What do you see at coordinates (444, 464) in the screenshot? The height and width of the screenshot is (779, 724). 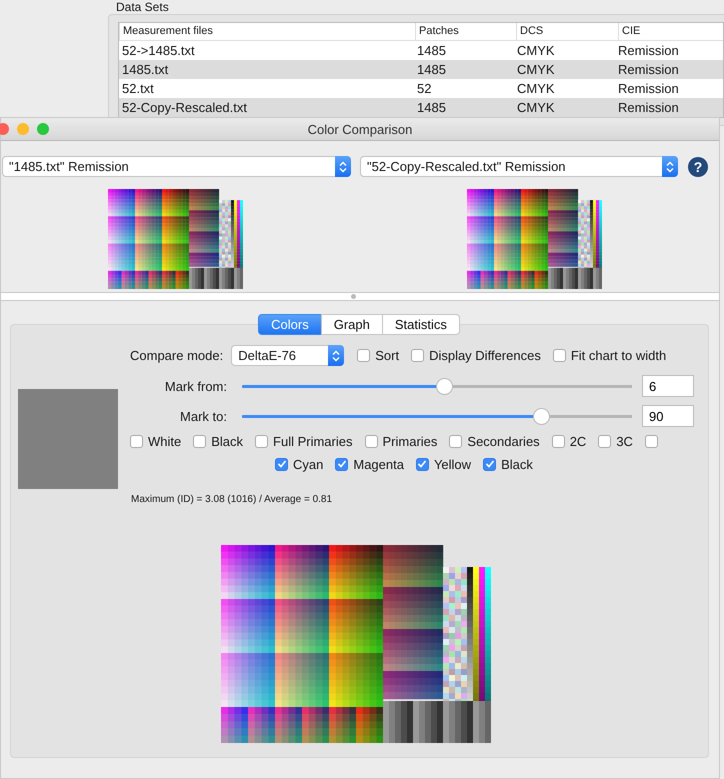 I see `checkbox: Yellow` at bounding box center [444, 464].